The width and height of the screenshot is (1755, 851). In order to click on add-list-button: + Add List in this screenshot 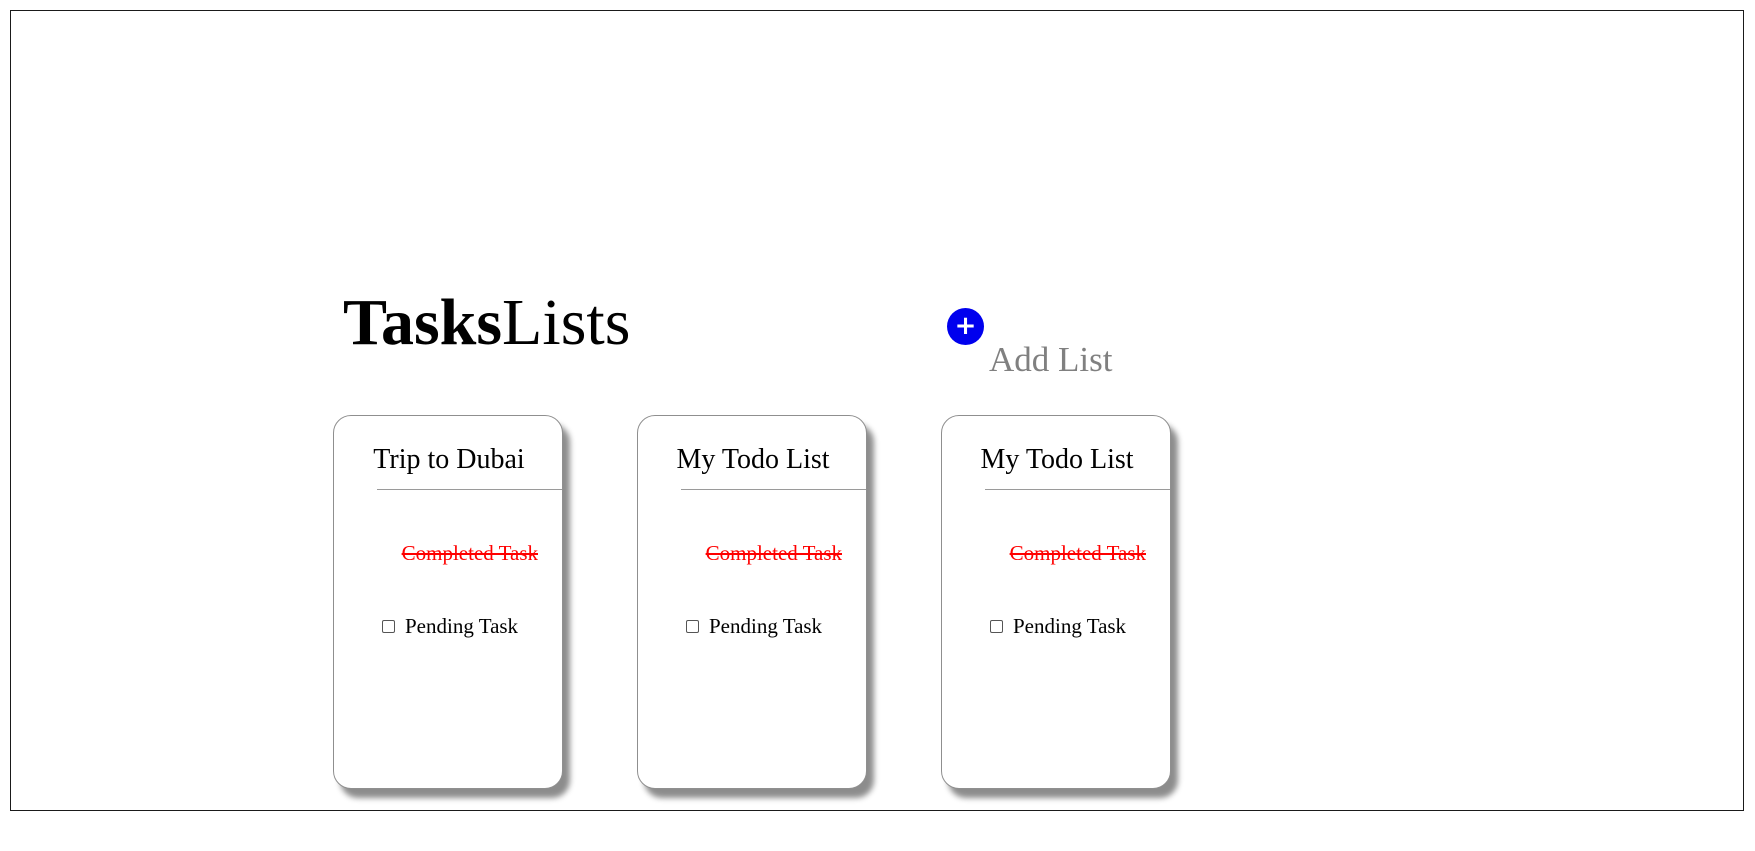, I will do `click(1047, 345)`.